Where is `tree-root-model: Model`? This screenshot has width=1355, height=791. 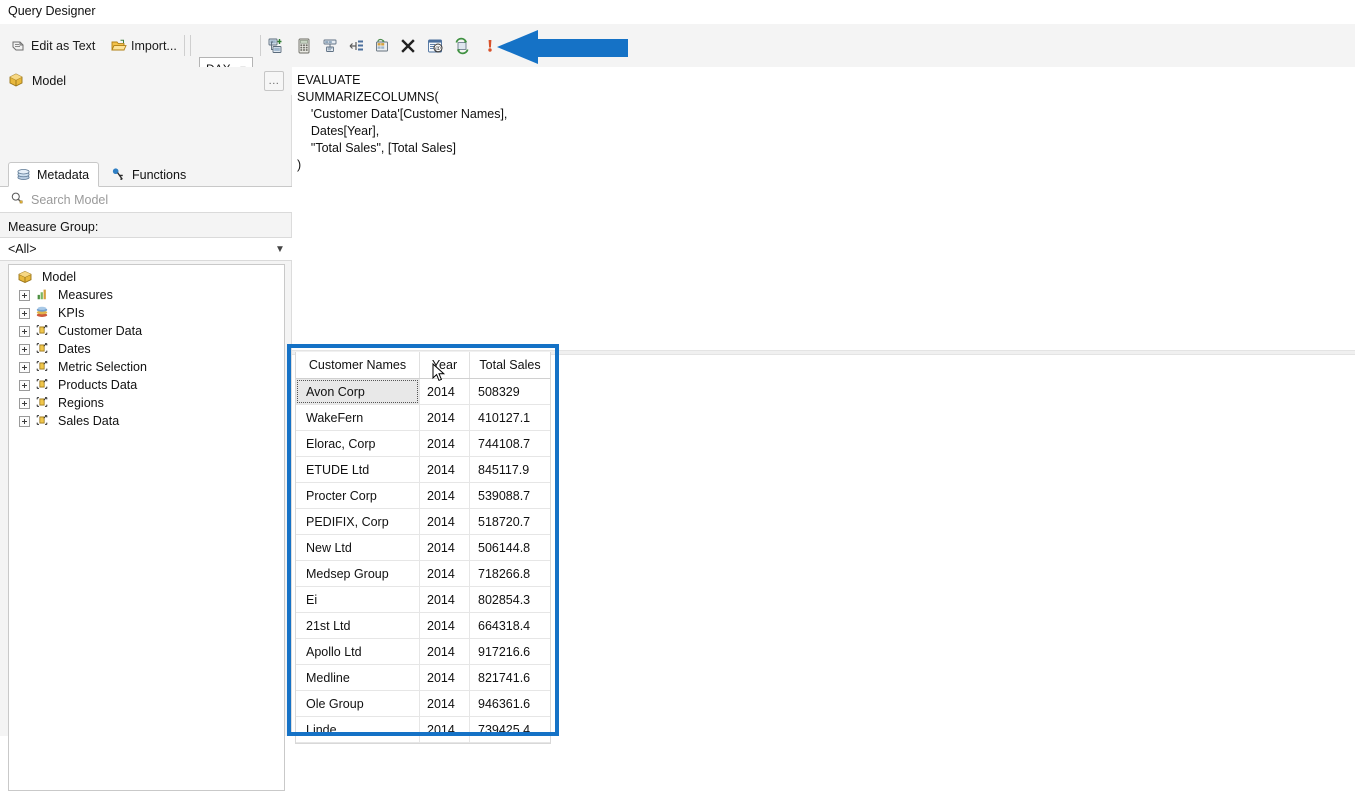
tree-root-model: Model is located at coordinates (146, 277).